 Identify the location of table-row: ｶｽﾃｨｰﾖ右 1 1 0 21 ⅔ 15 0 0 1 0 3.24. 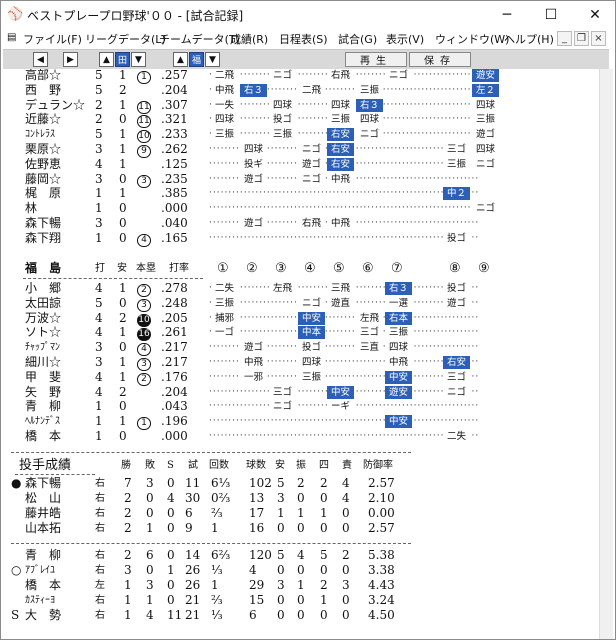
(301, 600).